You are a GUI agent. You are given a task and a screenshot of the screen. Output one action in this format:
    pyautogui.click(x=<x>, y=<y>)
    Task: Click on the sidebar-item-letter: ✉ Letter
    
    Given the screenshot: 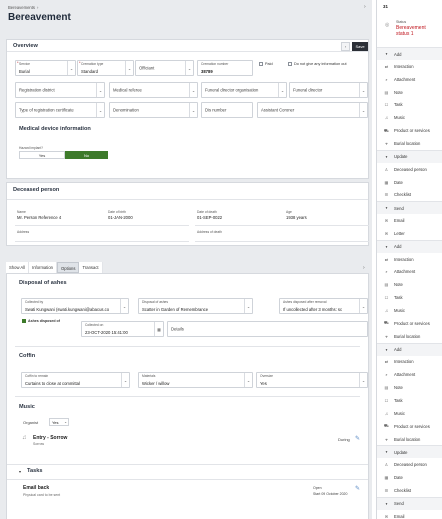 What is the action you would take?
    pyautogui.click(x=409, y=233)
    